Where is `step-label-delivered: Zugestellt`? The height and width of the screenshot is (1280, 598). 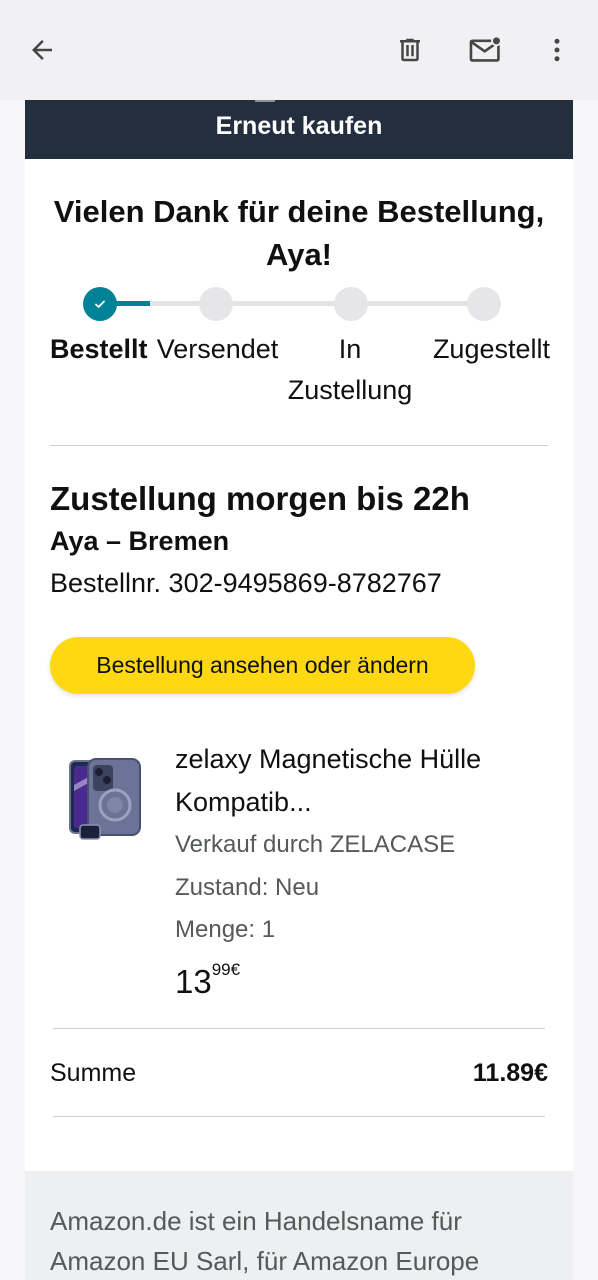 step-label-delivered: Zugestellt is located at coordinates (491, 349).